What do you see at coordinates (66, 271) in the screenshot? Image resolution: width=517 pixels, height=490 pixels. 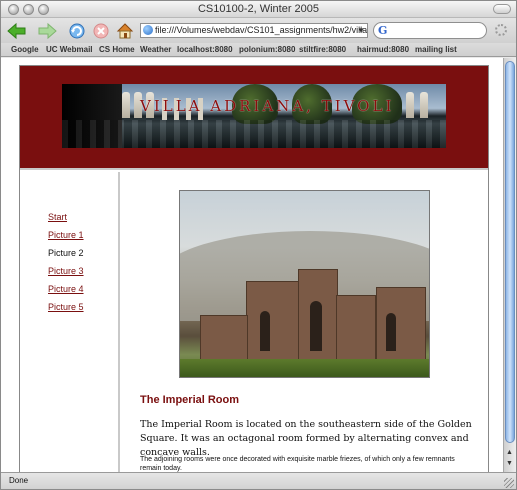 I see `nav-link-picture-3: Picture 3` at bounding box center [66, 271].